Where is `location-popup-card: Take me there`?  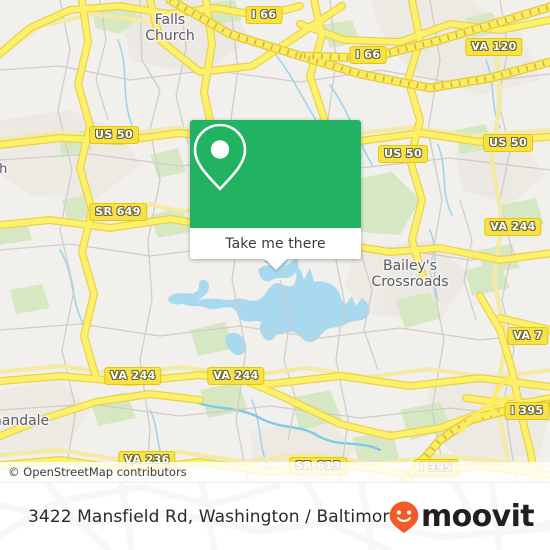 location-popup-card: Take me there is located at coordinates (275, 195).